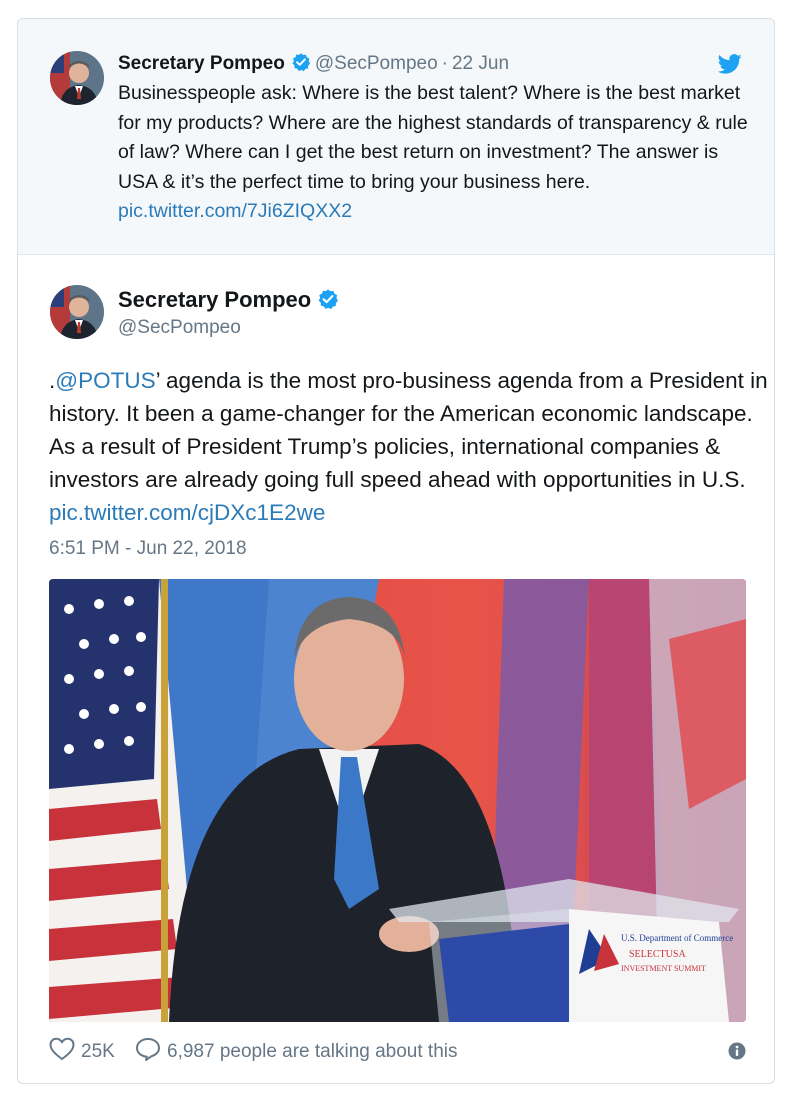  What do you see at coordinates (663, 968) in the screenshot?
I see `podium-sign-line3: INVESTMENT SUMMIT` at bounding box center [663, 968].